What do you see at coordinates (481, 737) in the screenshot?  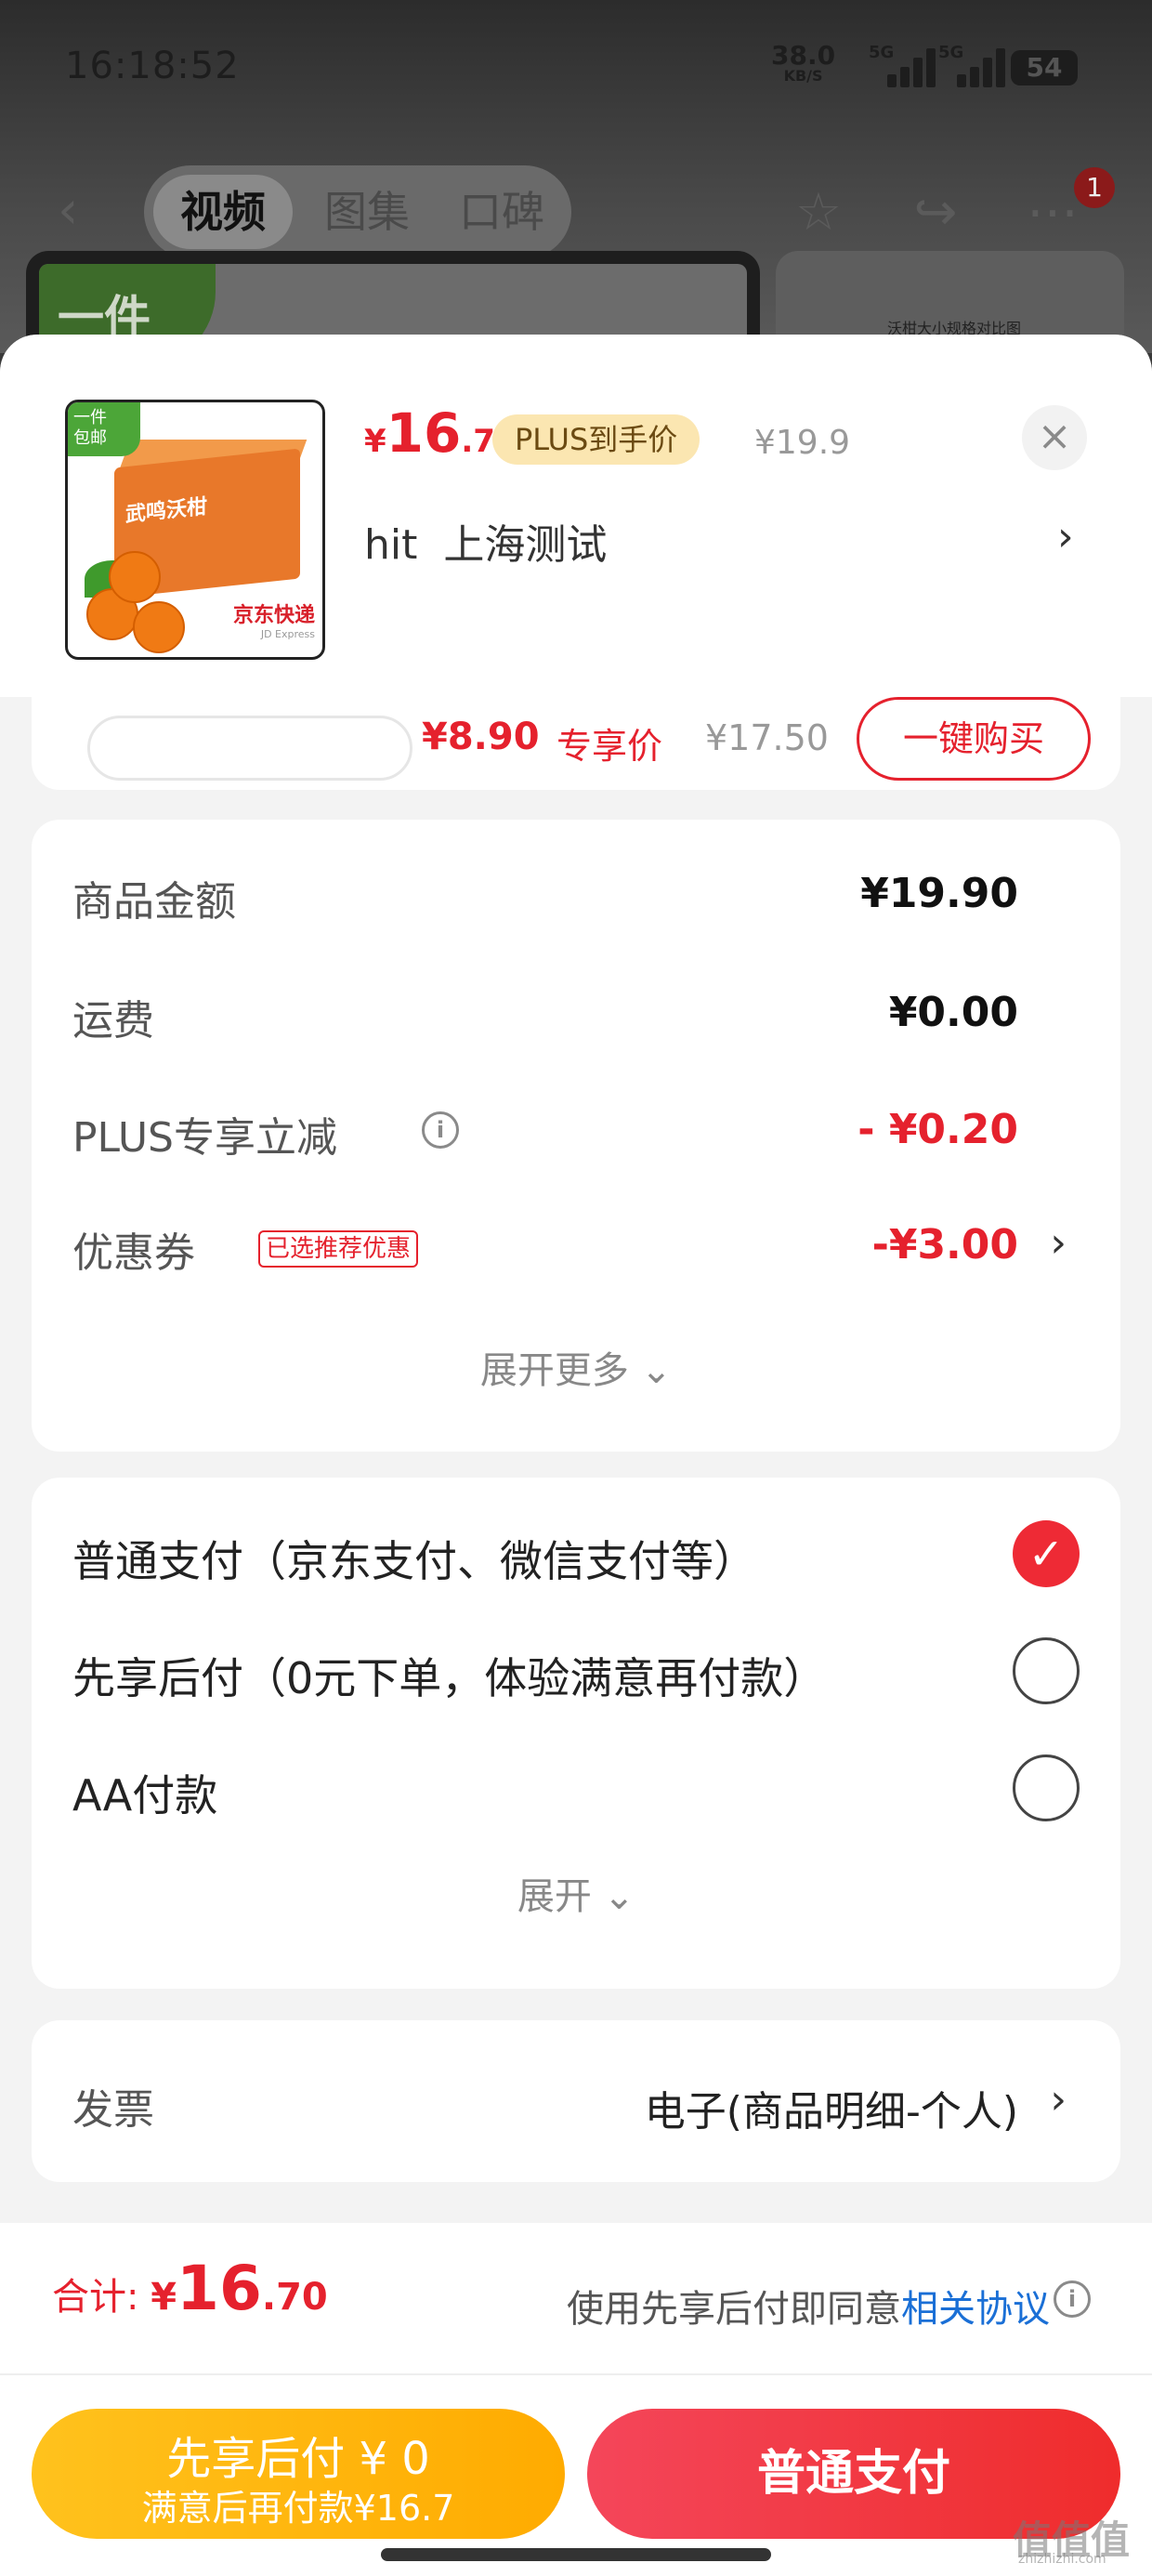 I see `hidden-offer-price: ¥8.90` at bounding box center [481, 737].